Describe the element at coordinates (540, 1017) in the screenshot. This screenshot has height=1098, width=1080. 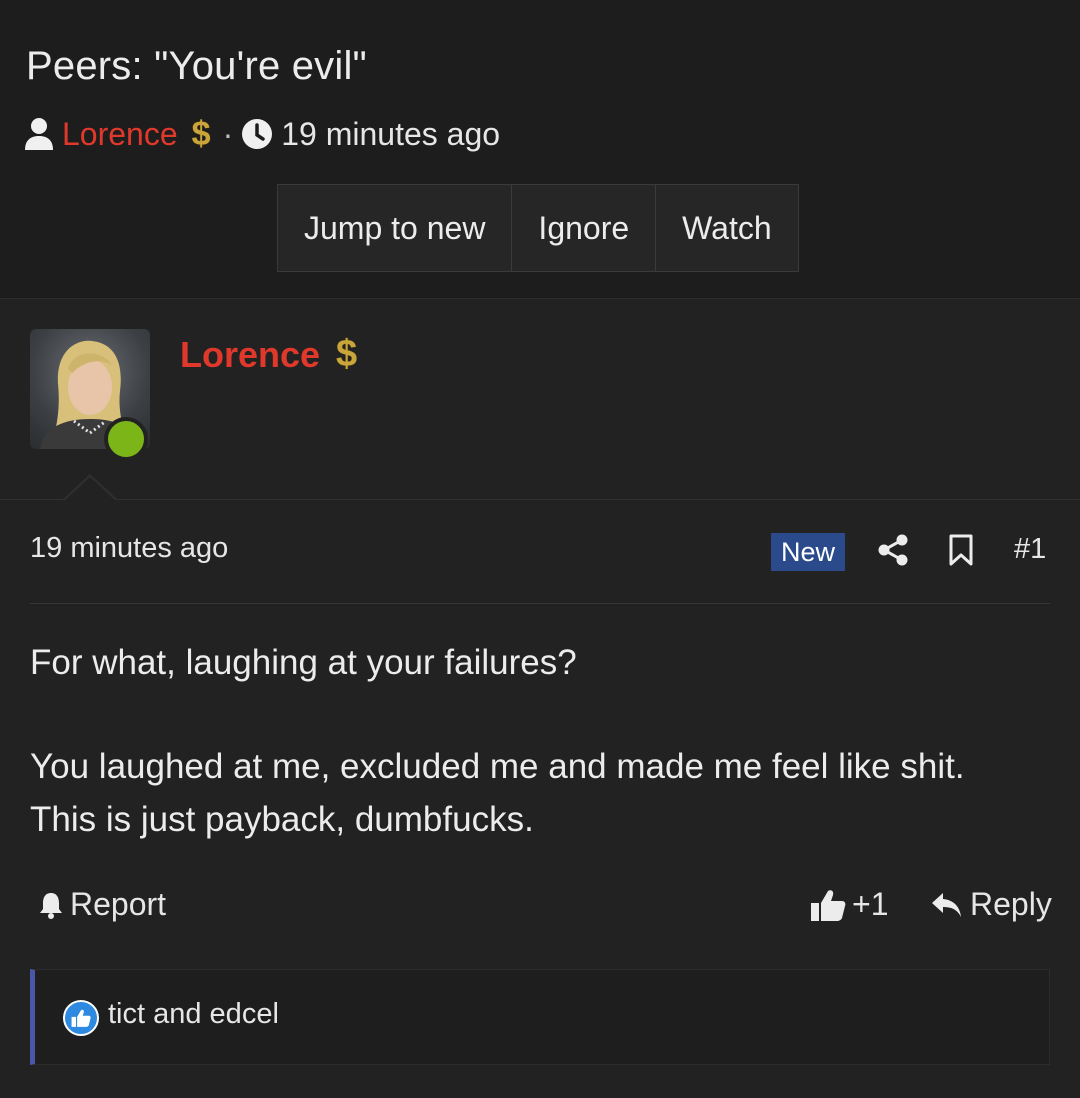
I see `reactions-bar: tict and edcel` at that location.